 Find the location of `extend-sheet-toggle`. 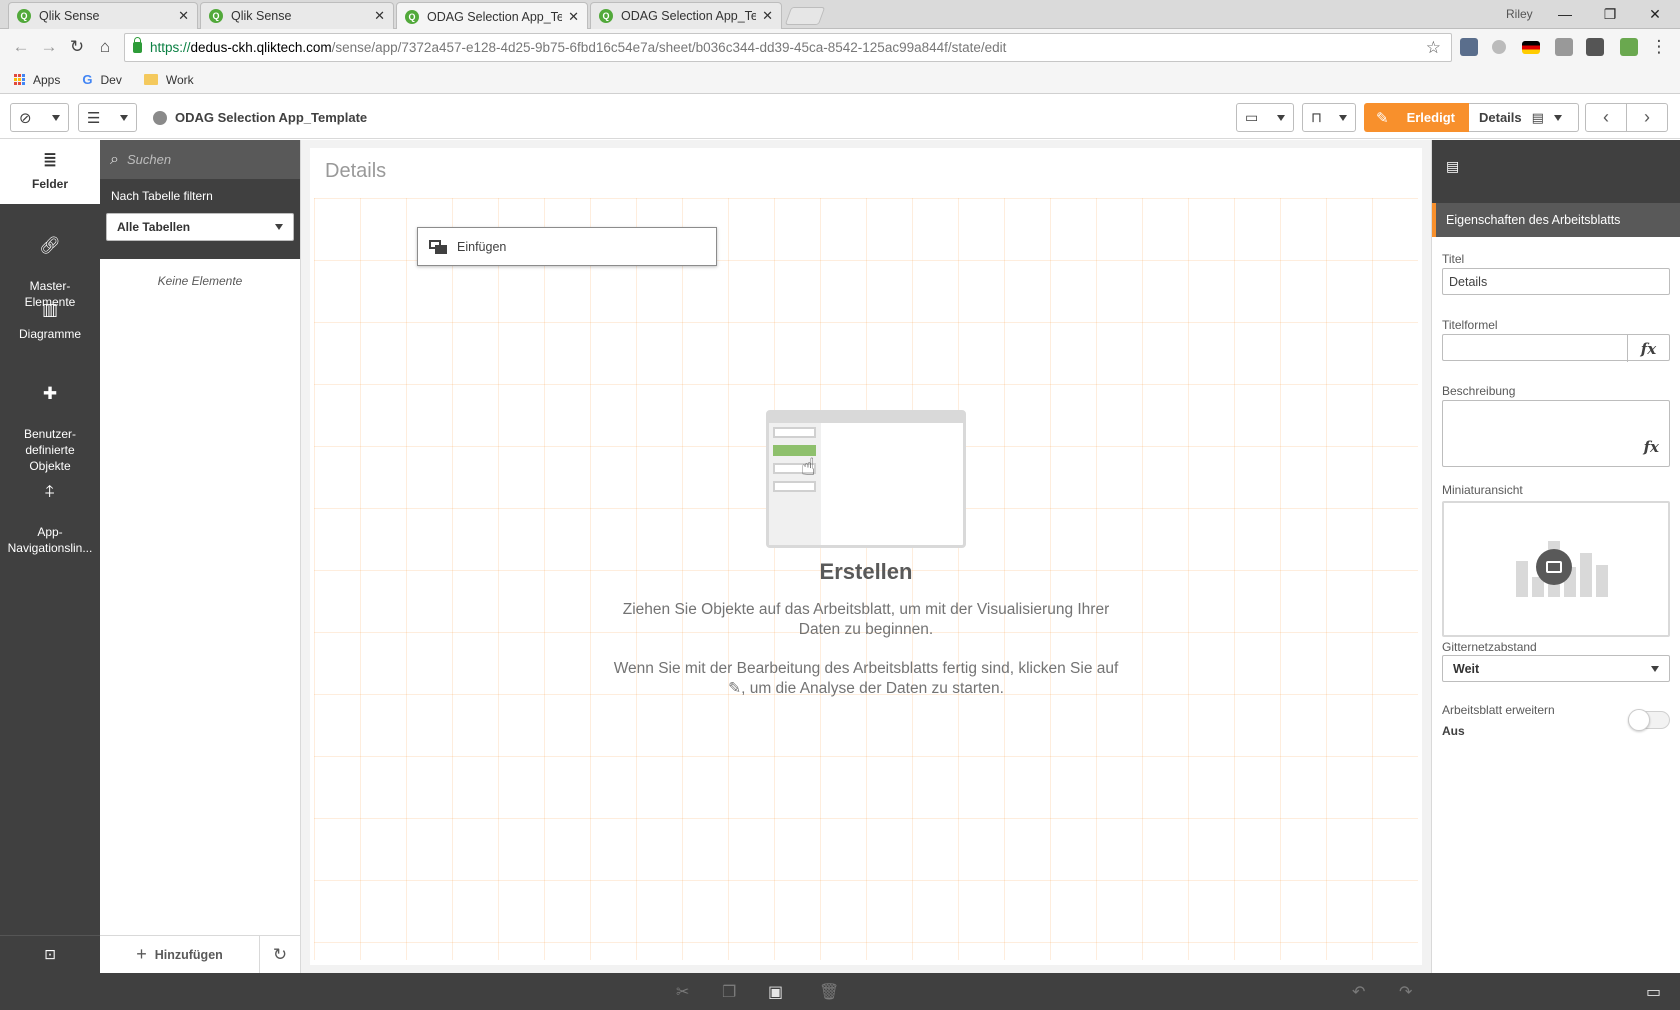

extend-sheet-toggle is located at coordinates (1649, 720).